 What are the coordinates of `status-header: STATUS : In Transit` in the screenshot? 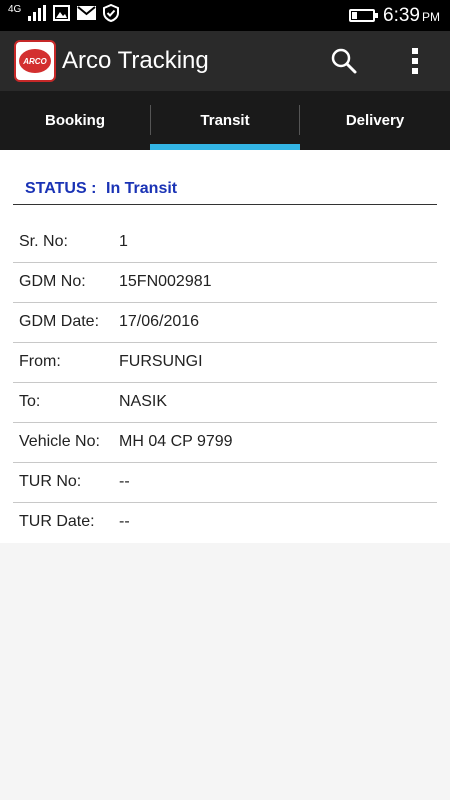 It's located at (225, 190).